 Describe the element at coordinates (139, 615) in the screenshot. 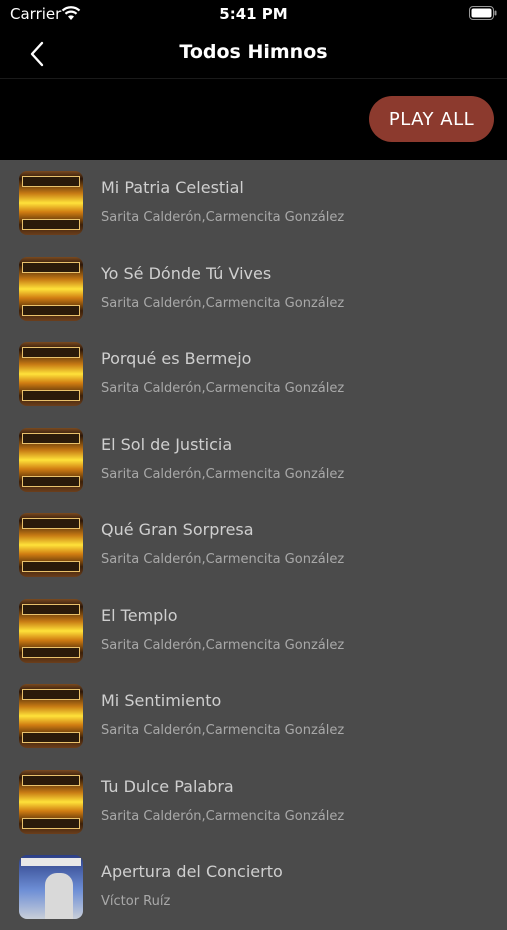

I see `song-title: El Templo` at that location.